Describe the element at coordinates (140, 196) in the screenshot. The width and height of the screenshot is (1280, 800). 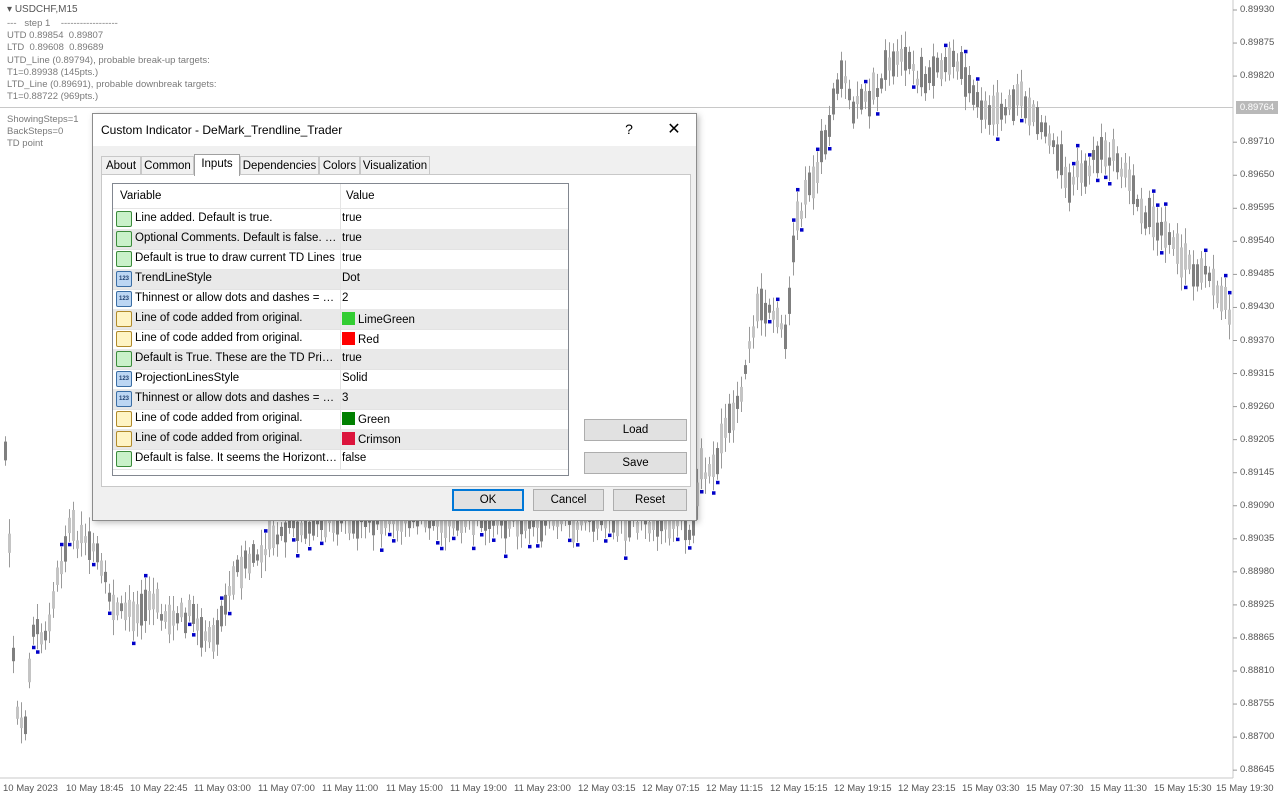
I see `column-header-variable: Variable` at that location.